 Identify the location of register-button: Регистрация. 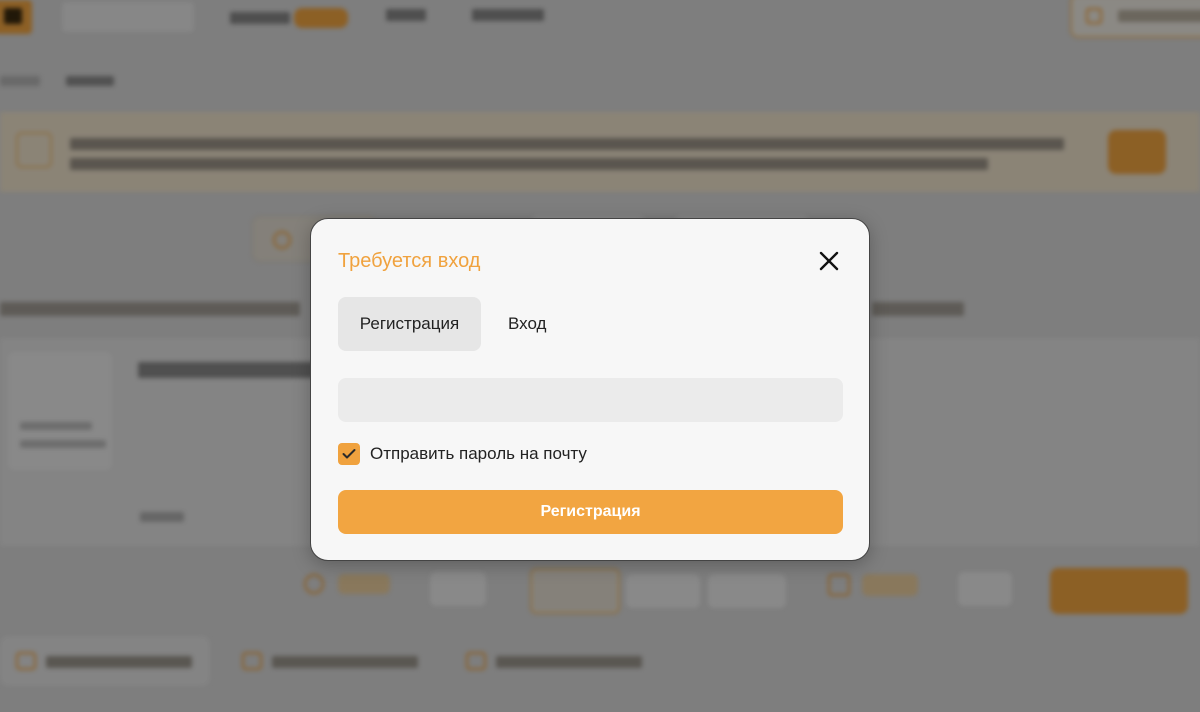
(590, 512).